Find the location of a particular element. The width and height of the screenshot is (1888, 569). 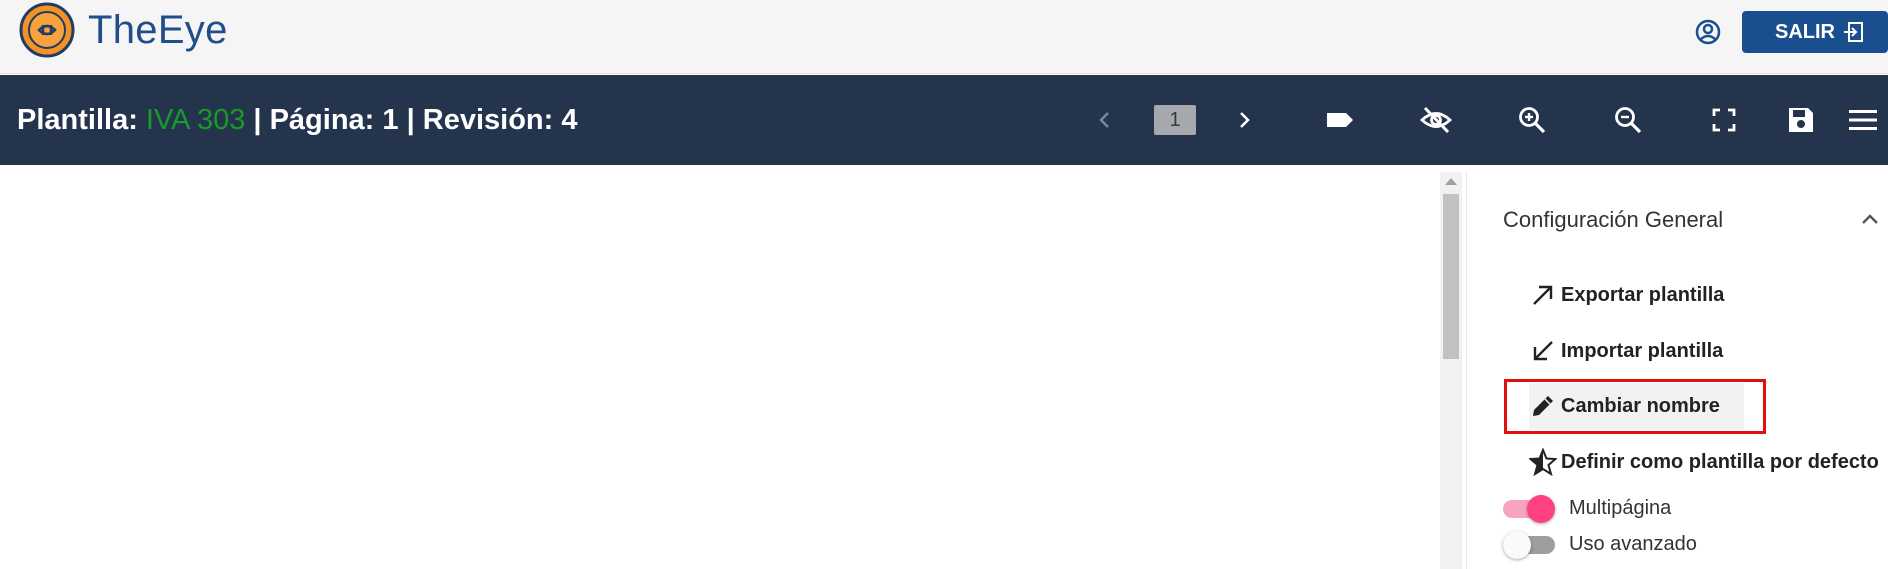

multipage-toggle-row: Multipágina is located at coordinates (1587, 508).